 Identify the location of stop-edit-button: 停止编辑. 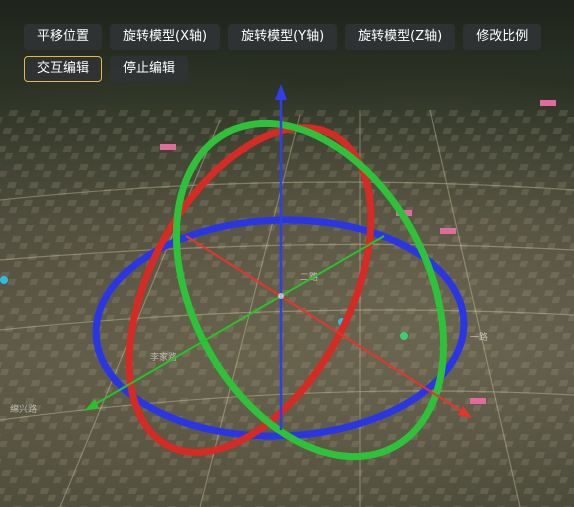
(149, 69).